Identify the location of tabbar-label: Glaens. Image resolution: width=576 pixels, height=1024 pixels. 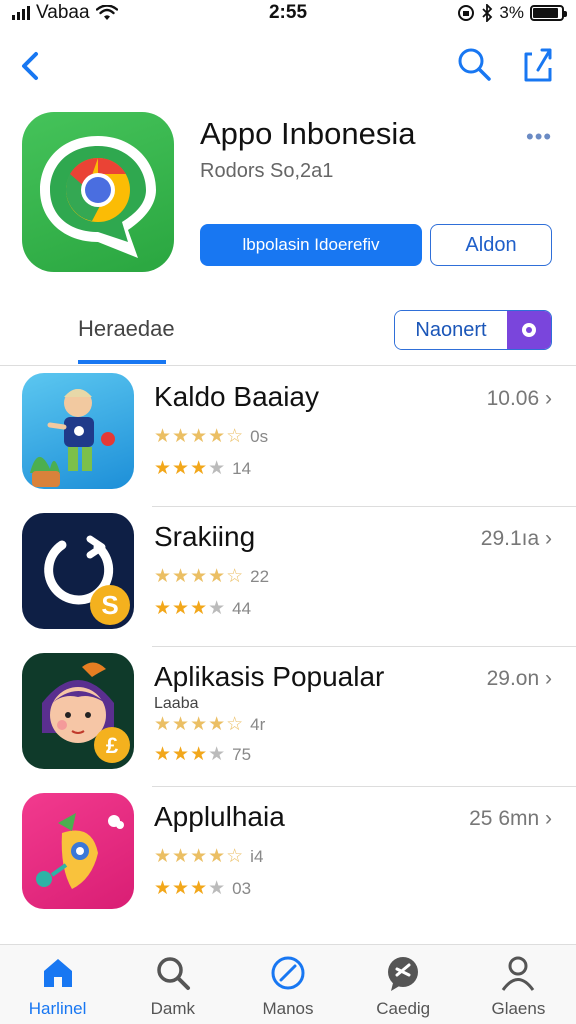
(518, 1008).